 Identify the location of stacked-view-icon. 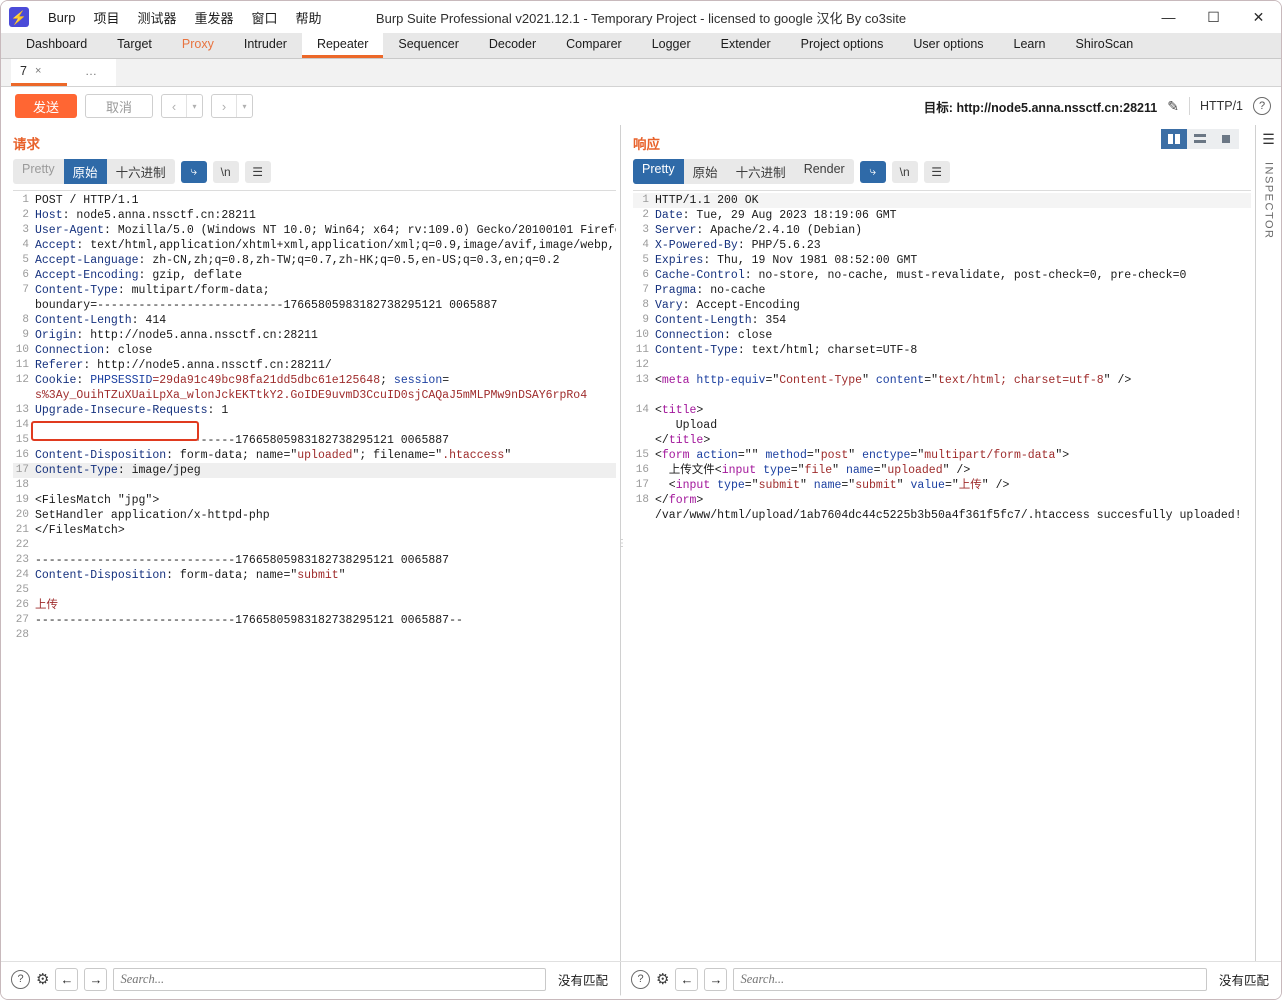
(1200, 139).